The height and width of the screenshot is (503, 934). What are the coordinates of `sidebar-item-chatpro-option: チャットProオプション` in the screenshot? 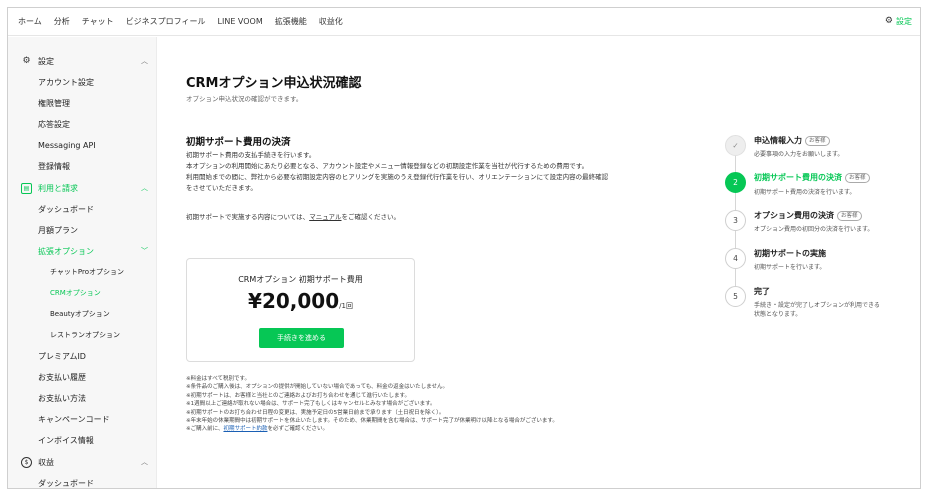 It's located at (82, 272).